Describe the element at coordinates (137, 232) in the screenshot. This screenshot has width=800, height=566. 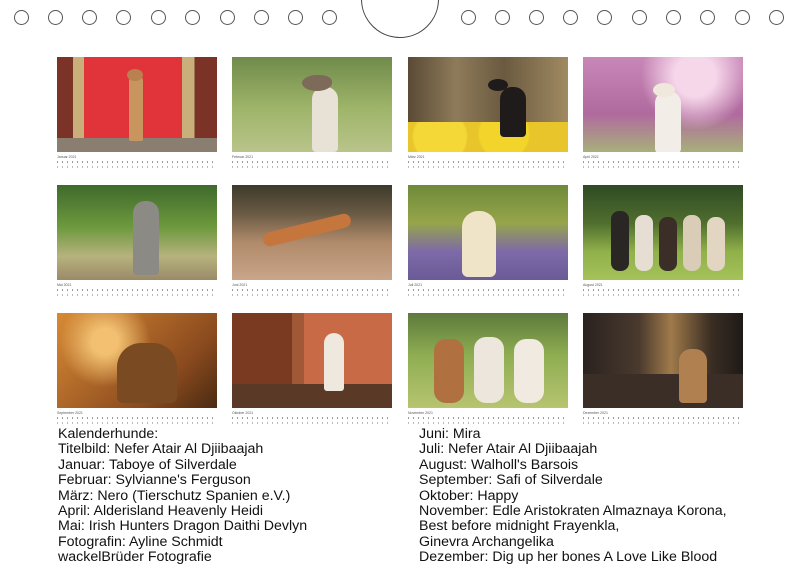
I see `photo-may` at that location.